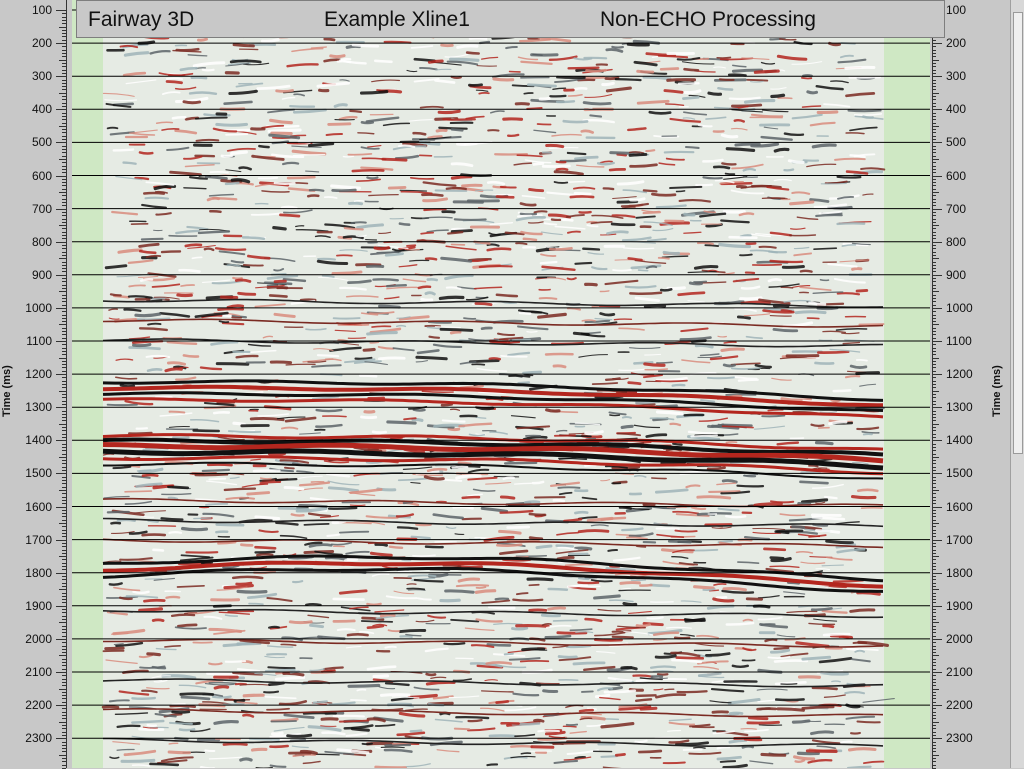  Describe the element at coordinates (1018, 233) in the screenshot. I see `scrollbar-thumb` at that location.